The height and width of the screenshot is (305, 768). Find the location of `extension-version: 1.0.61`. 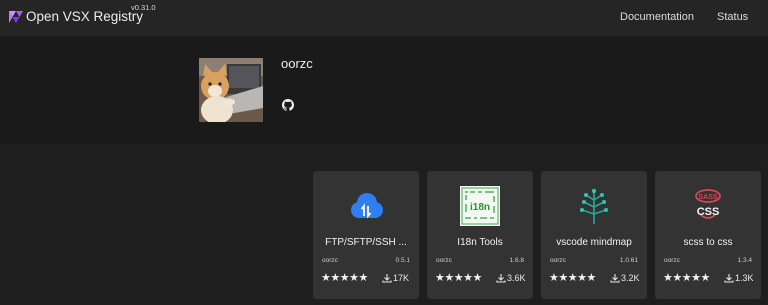

extension-version: 1.0.61 is located at coordinates (628, 260).